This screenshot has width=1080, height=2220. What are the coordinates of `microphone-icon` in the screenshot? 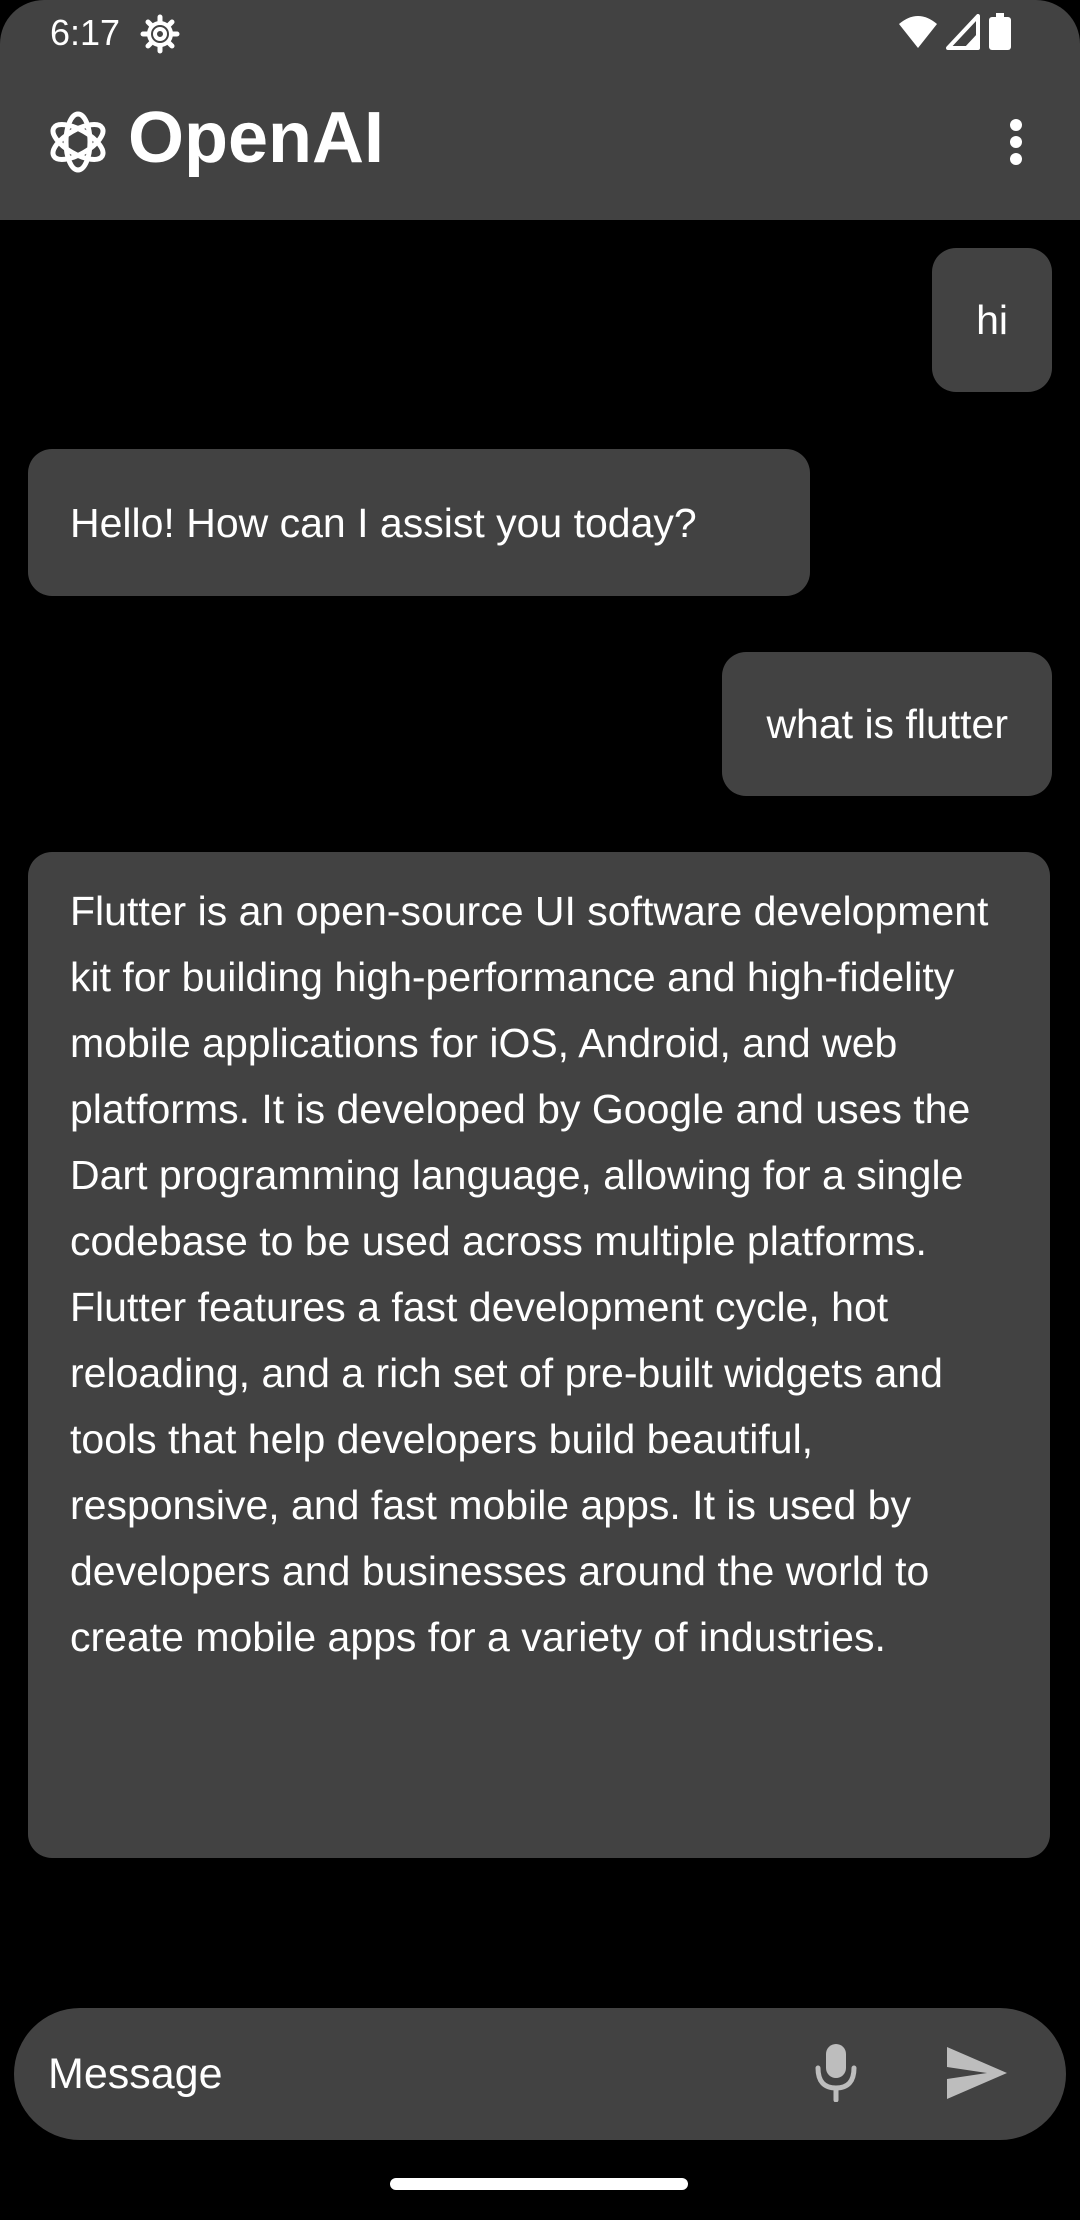 It's located at (836, 2074).